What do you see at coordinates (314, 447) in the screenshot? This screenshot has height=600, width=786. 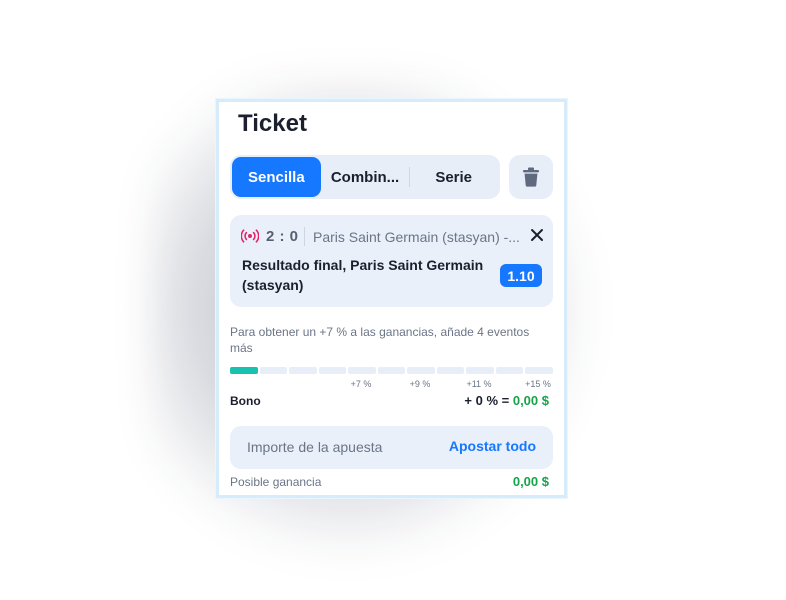 I see `stake-input-placeholder: Importe de la apuesta` at bounding box center [314, 447].